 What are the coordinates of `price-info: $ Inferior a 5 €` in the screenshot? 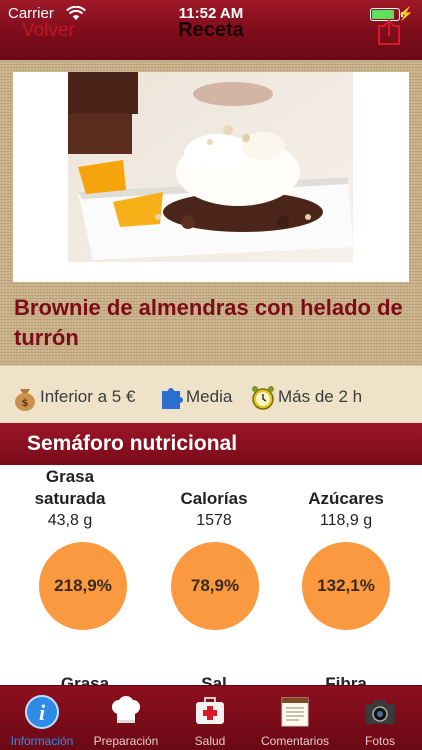 It's located at (73, 397).